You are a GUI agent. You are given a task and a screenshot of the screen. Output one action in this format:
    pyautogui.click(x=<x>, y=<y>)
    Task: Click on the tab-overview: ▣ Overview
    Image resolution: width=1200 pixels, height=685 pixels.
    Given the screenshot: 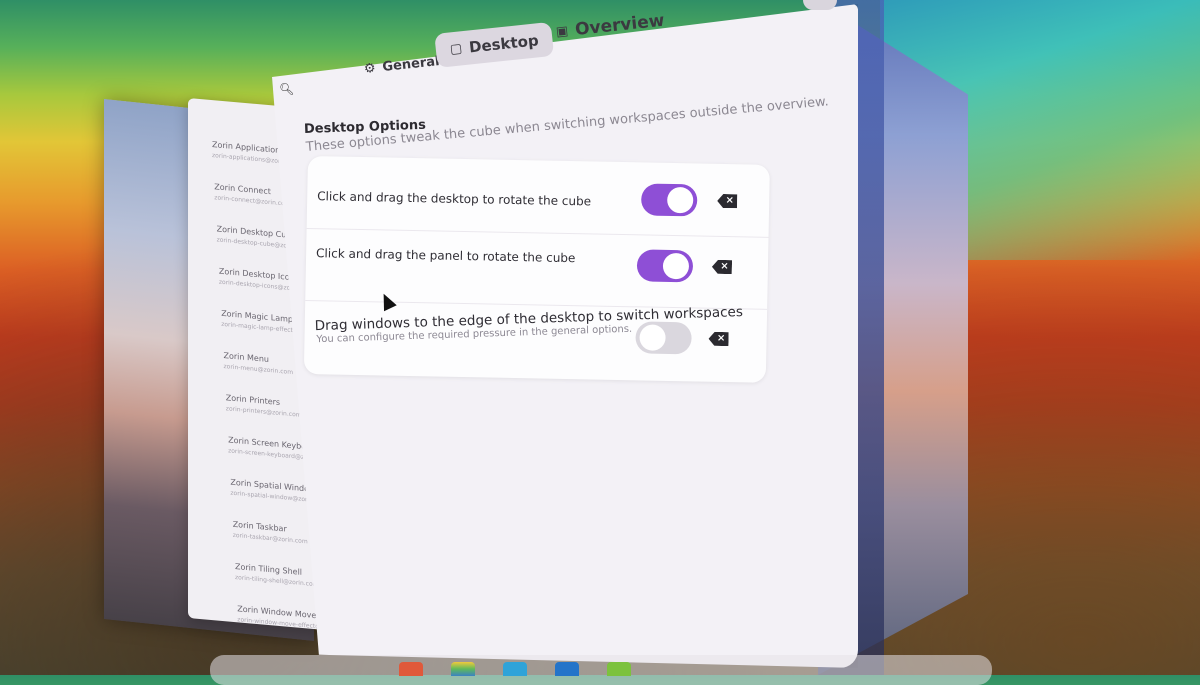 What is the action you would take?
    pyautogui.click(x=610, y=26)
    